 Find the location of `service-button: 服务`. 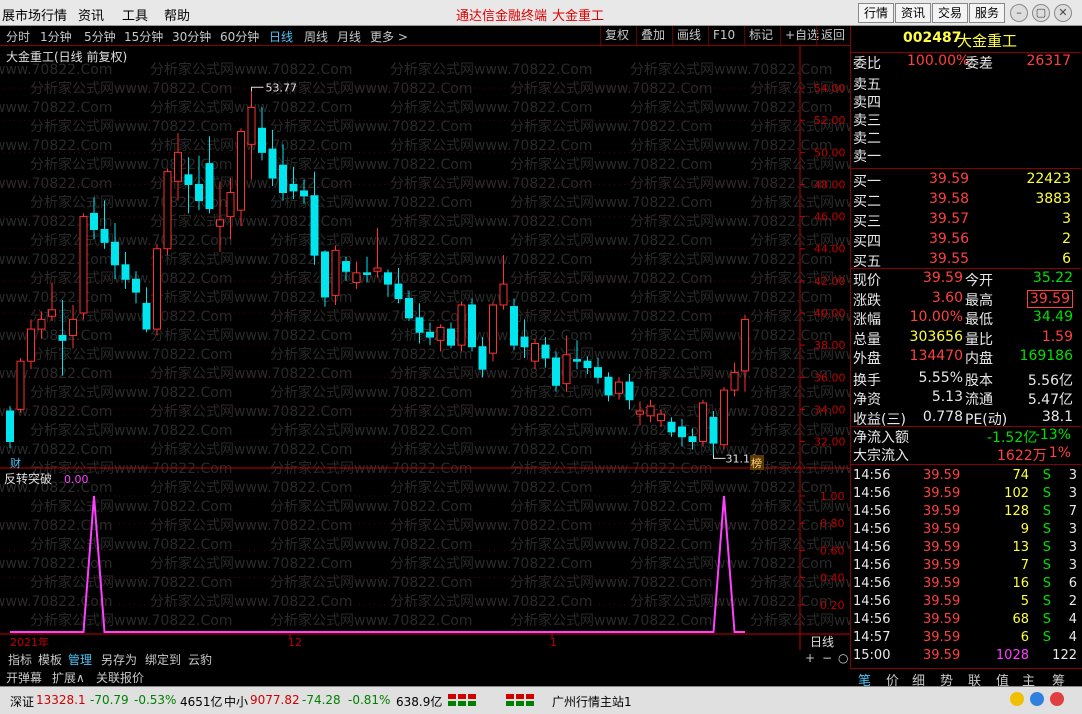

service-button: 服务 is located at coordinates (987, 13).